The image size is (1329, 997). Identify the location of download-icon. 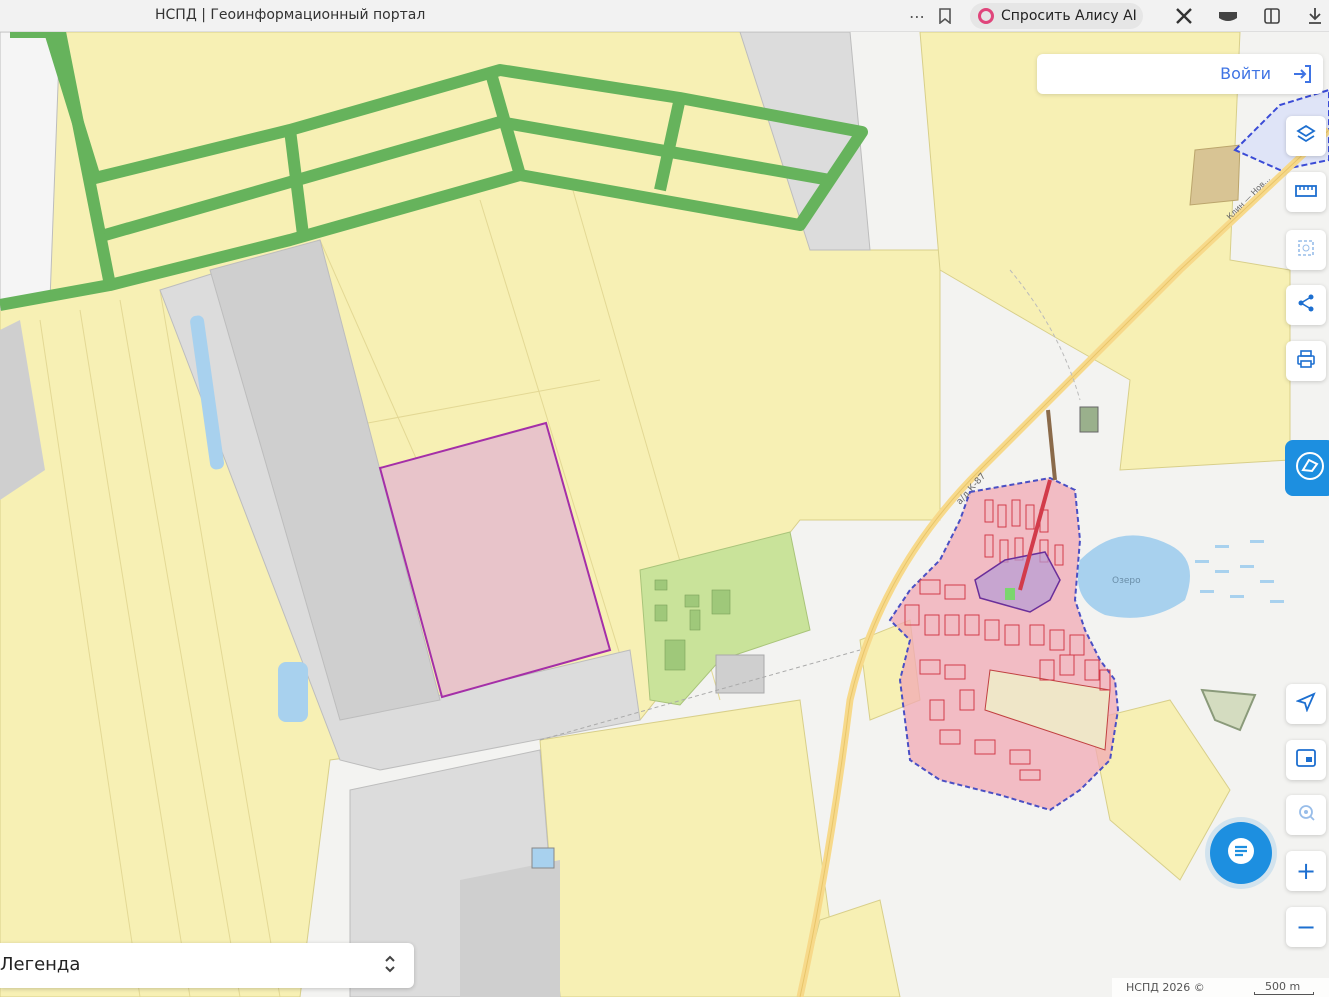
(1315, 16).